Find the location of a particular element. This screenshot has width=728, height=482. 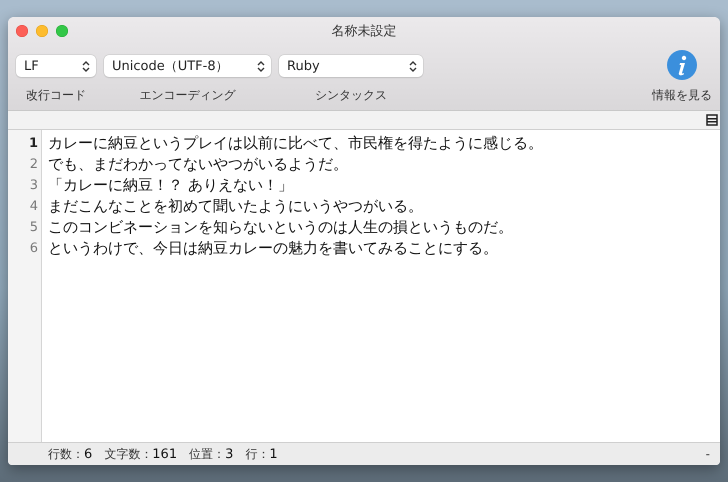

text-line: このコンビネーションを知らないというのは人生の損というものだ。 is located at coordinates (280, 227).